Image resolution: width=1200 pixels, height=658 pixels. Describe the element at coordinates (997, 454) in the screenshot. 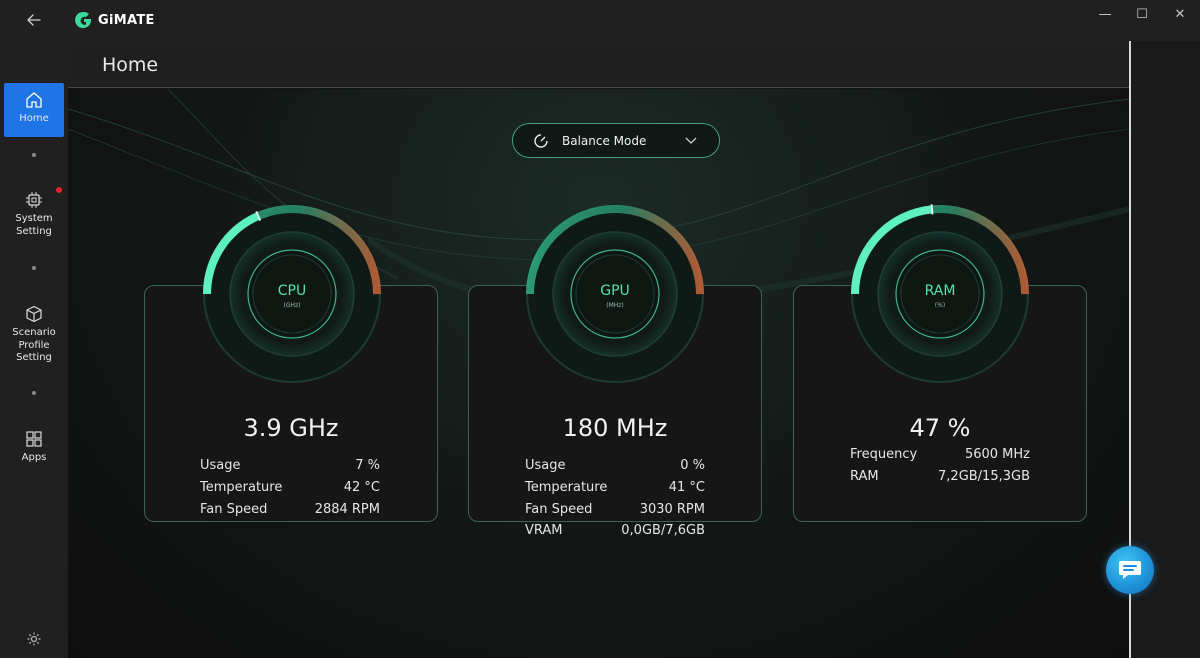

I see `stat-value: 5600 MHz` at that location.